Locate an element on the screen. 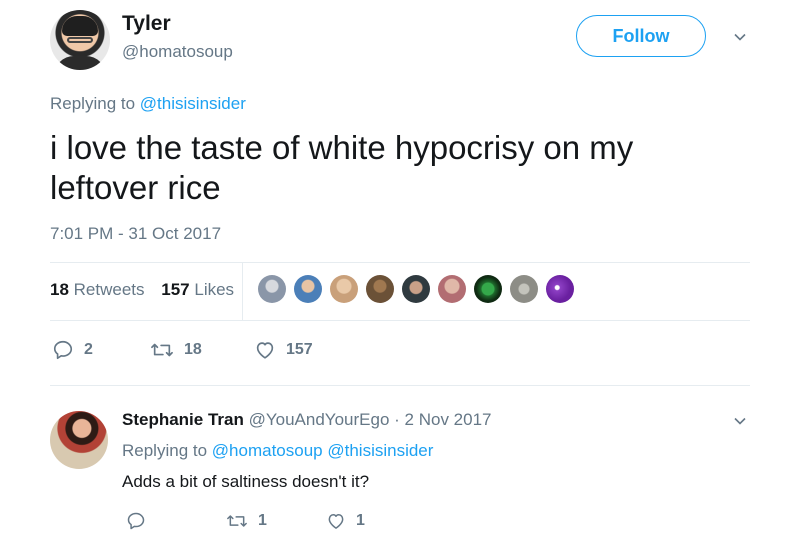 The image size is (800, 540). reply-action: 2 is located at coordinates (72, 350).